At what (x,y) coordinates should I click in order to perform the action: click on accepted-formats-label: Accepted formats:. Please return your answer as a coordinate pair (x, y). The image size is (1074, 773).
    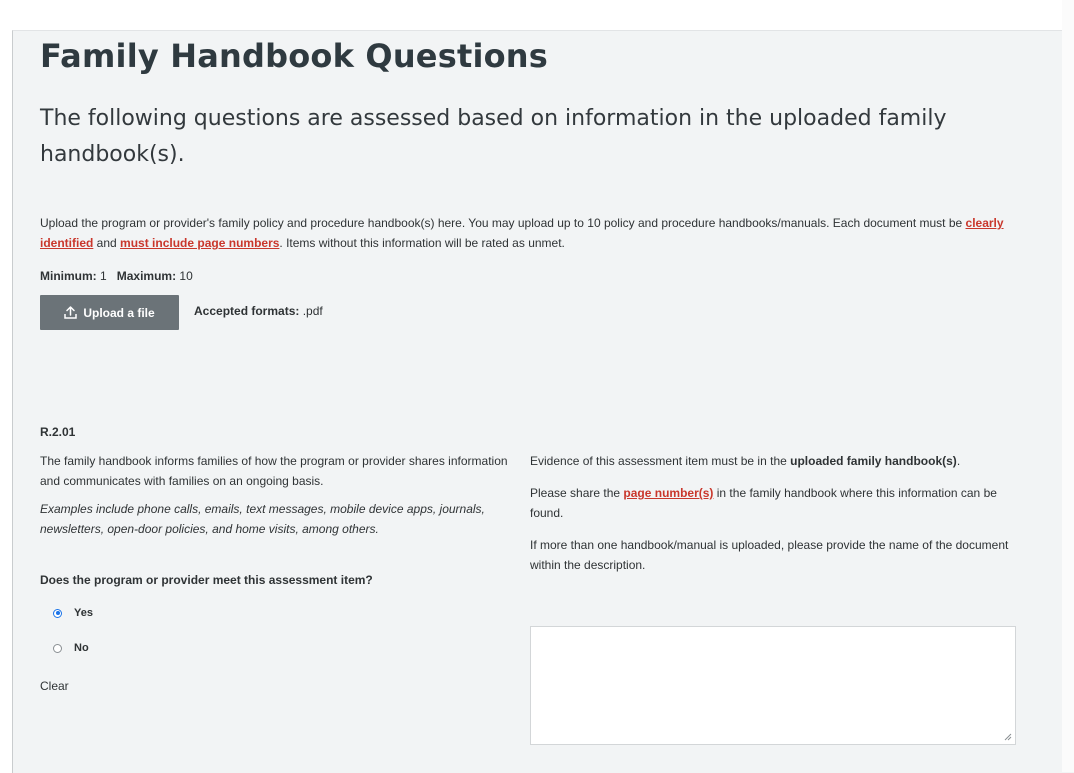
    Looking at the image, I should click on (247, 311).